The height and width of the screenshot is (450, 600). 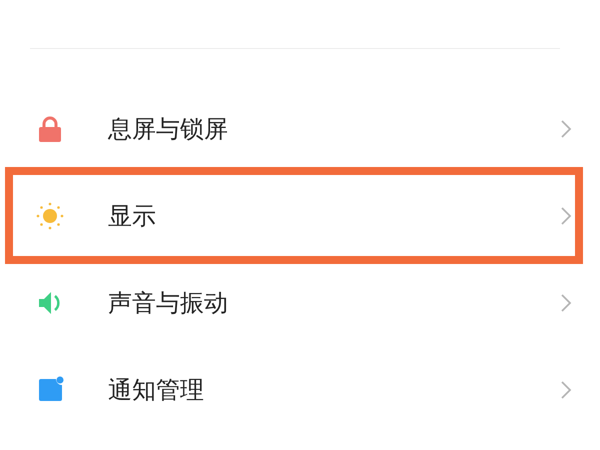 I want to click on notification-icon, so click(x=50, y=390).